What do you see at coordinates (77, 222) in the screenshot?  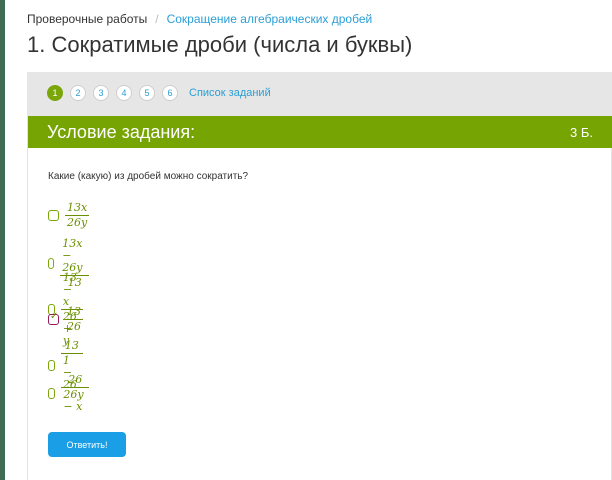 I see `fraction-denominator: 26y` at bounding box center [77, 222].